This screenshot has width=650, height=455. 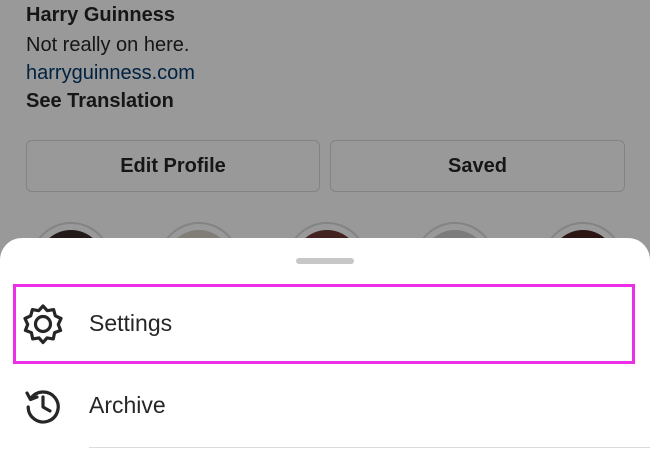 I want to click on menu-item-archive-label: Archive, so click(x=127, y=405).